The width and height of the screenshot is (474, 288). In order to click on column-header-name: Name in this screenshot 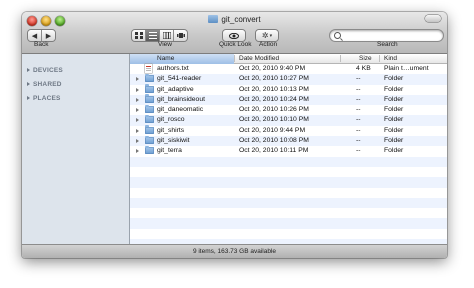, I will do `click(182, 59)`.